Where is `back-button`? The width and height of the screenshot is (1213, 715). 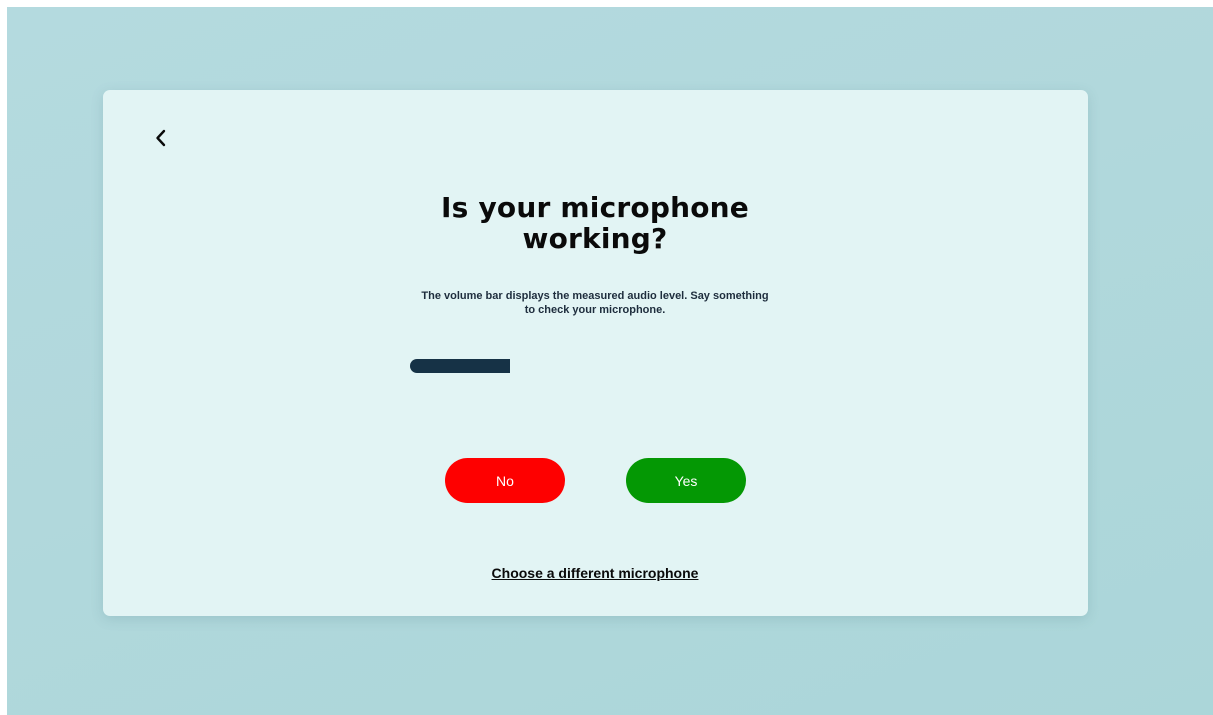
back-button is located at coordinates (161, 138).